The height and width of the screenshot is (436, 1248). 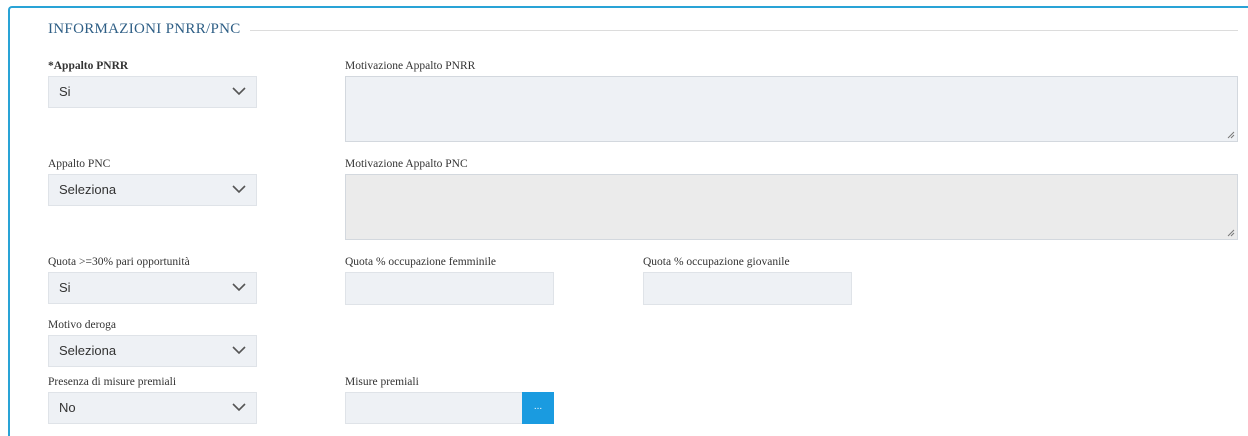 What do you see at coordinates (449, 288) in the screenshot?
I see `quota-femminile-input` at bounding box center [449, 288].